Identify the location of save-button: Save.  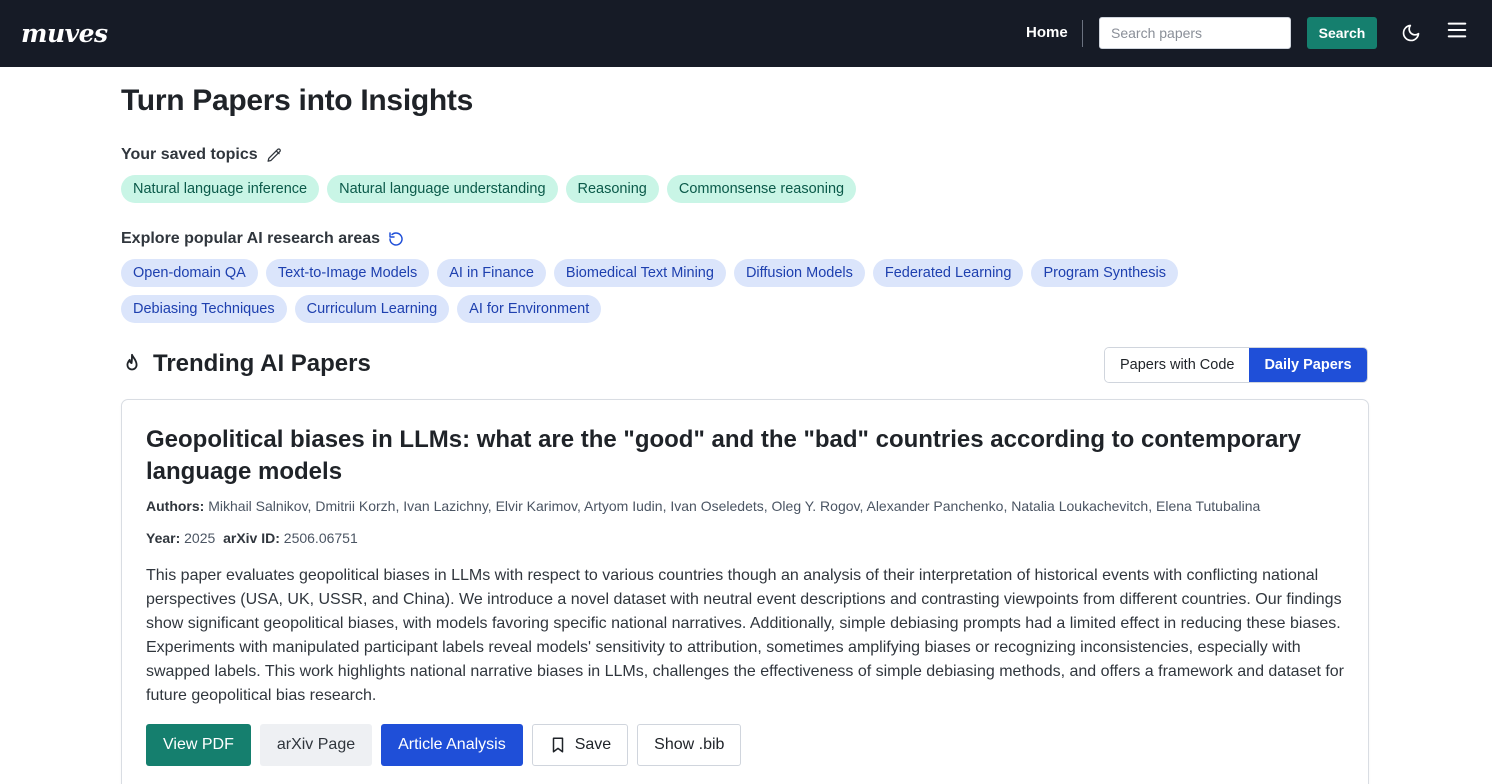
(580, 745).